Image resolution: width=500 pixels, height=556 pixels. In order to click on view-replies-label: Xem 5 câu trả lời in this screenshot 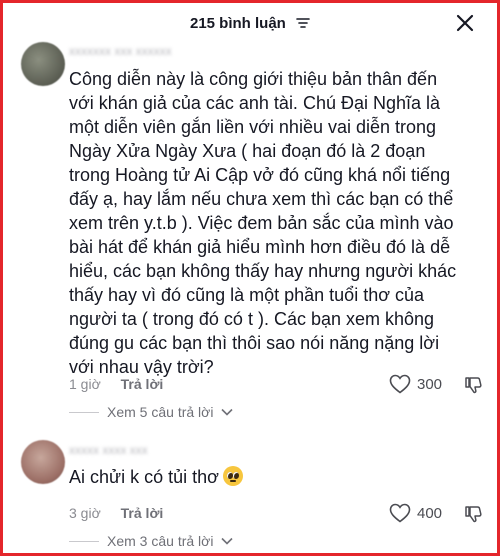, I will do `click(160, 412)`.